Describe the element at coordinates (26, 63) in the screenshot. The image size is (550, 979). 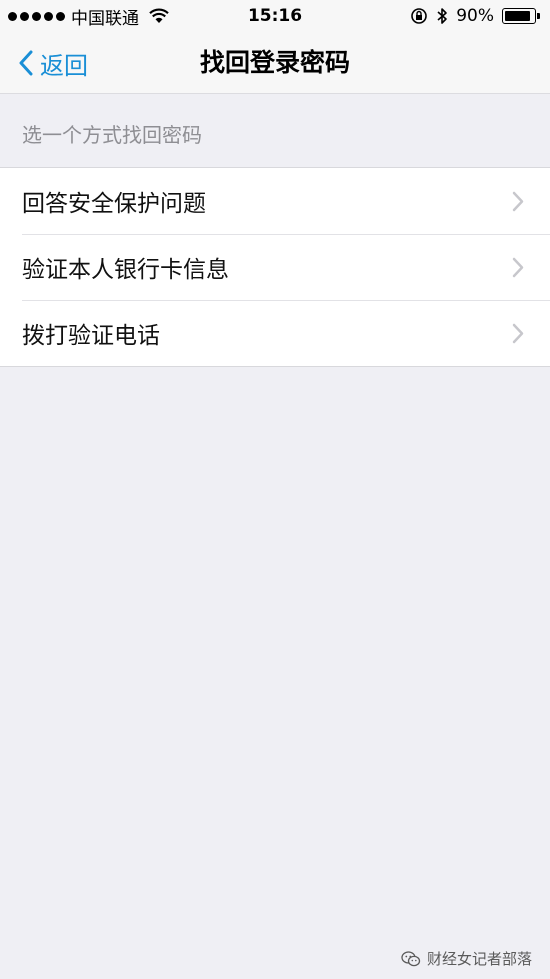
I see `chevron-left-icon` at that location.